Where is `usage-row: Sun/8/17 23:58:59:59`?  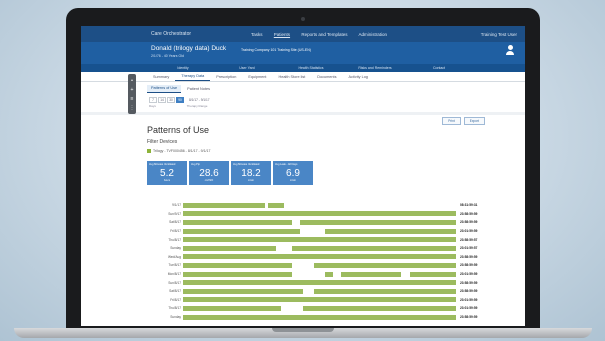 usage-row: Sun/8/17 23:58:59:59 is located at coordinates (336, 282).